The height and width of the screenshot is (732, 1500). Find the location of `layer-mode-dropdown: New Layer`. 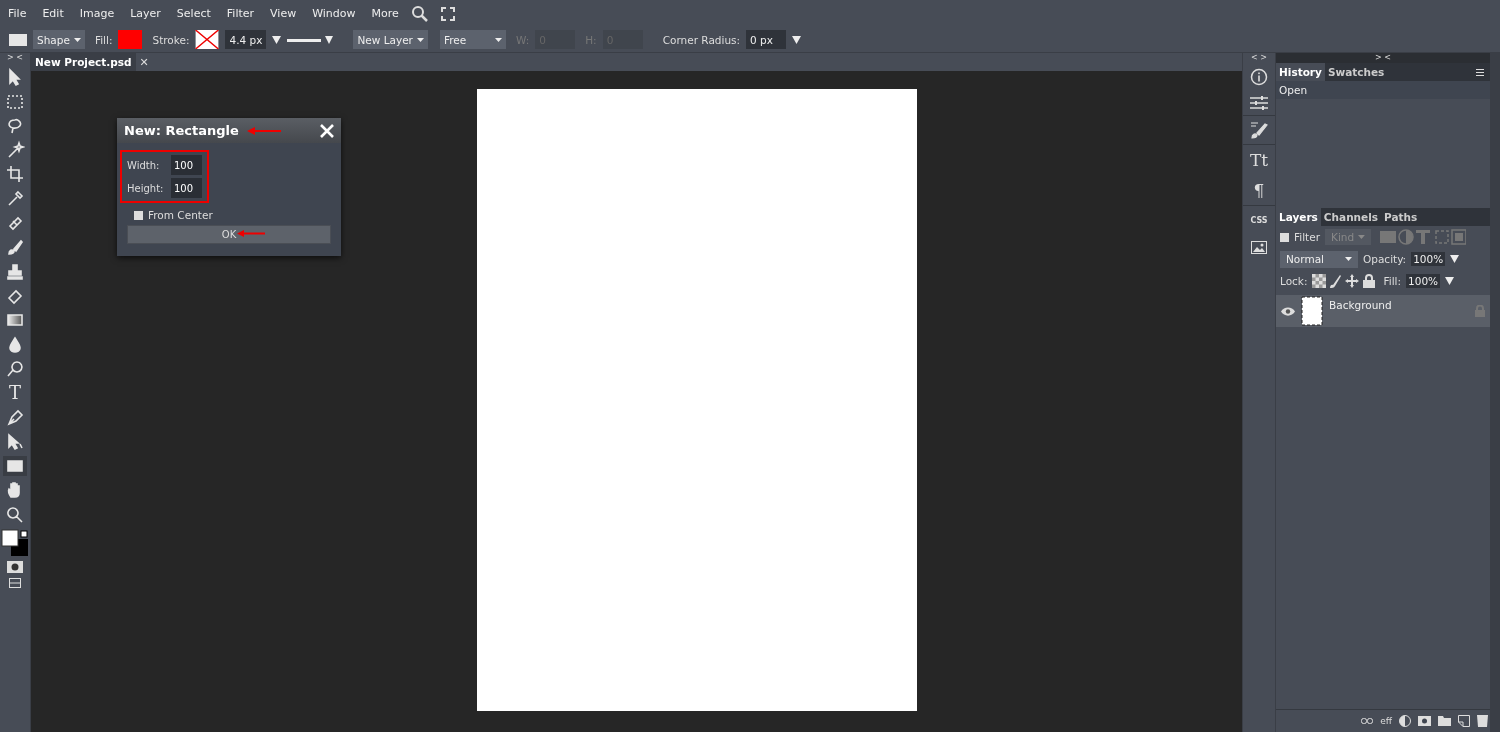

layer-mode-dropdown: New Layer is located at coordinates (390, 39).